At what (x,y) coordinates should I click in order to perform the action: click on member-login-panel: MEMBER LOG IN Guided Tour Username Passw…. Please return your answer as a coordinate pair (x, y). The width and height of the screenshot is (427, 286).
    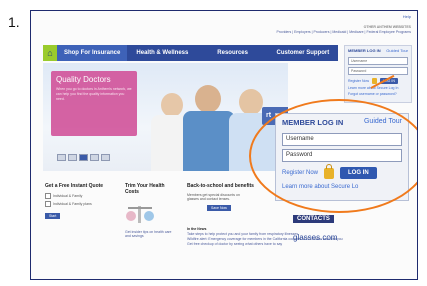
    Looking at the image, I should click on (378, 74).